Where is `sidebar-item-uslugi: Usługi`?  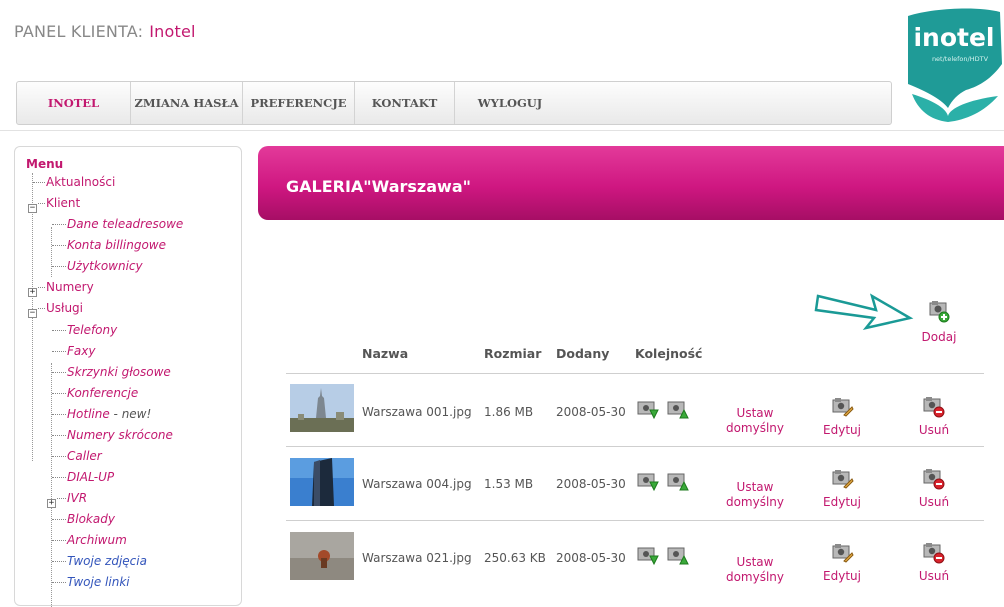
sidebar-item-uslugi: Usługi is located at coordinates (60, 308).